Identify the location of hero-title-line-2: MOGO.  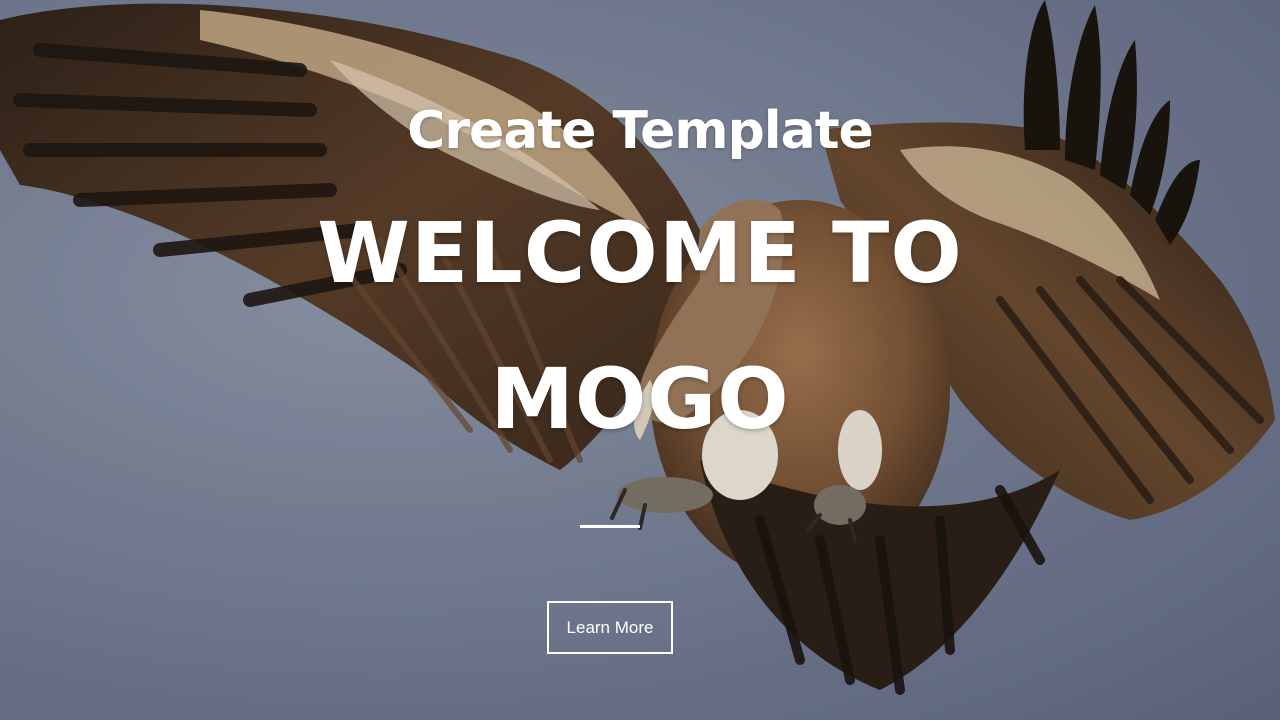
(640, 399).